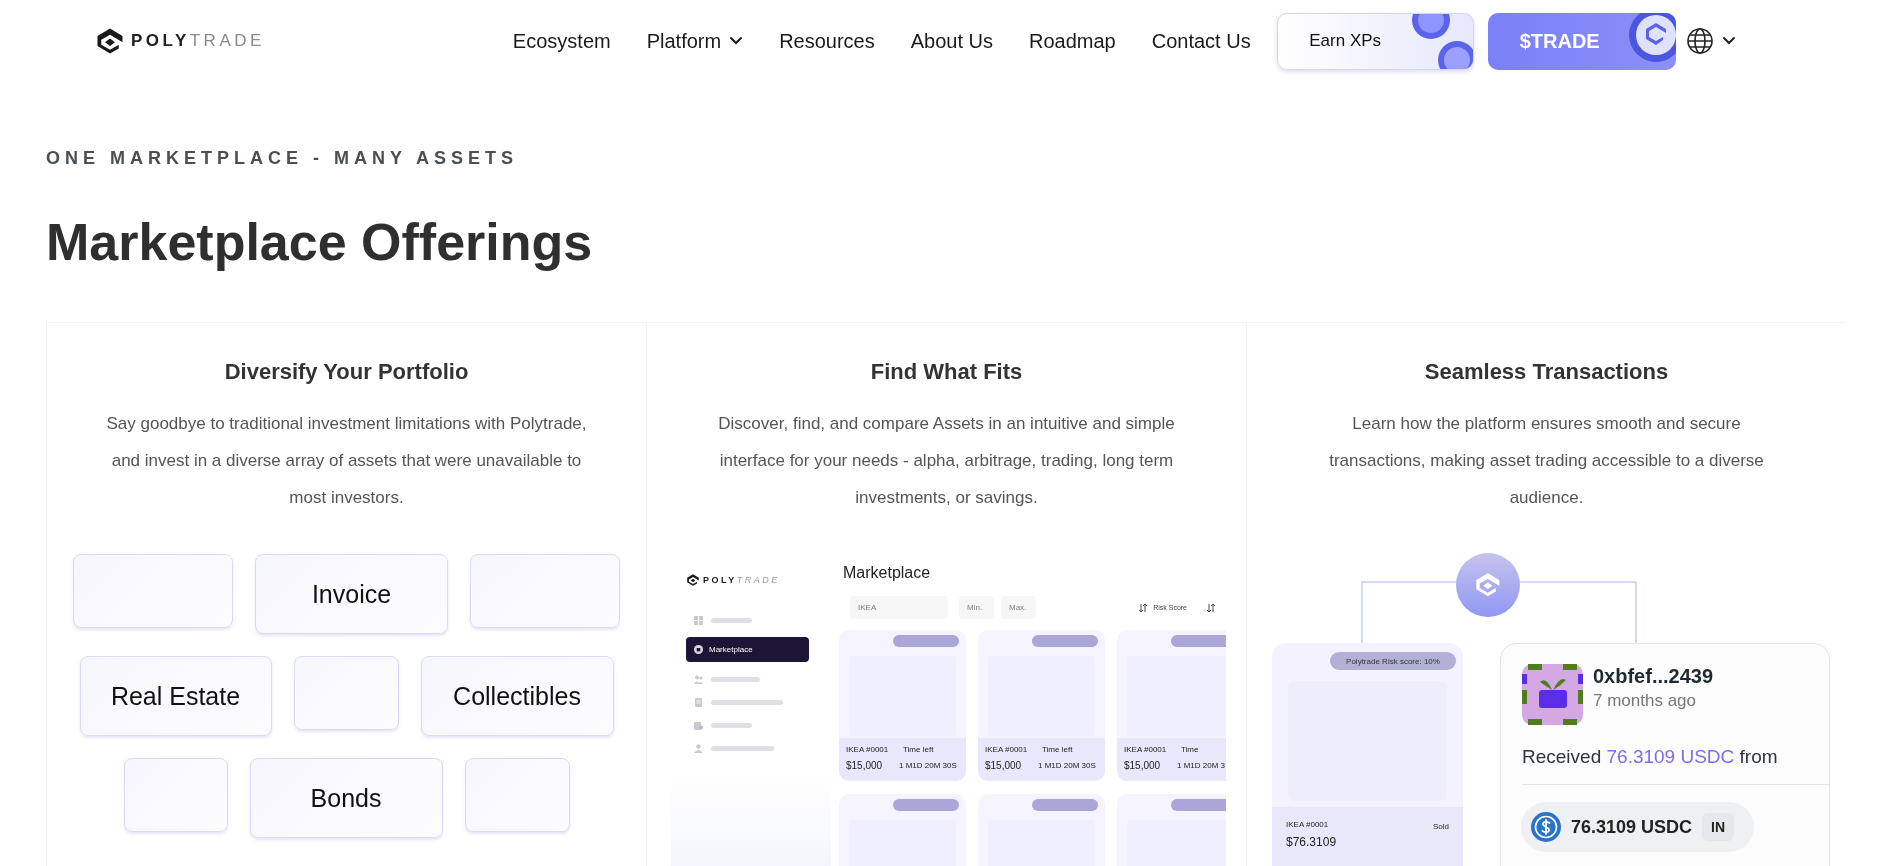  I want to click on card-description: Discover, find, and compare Assets in an intuitive and simple interface for your needs - alpha, arbitrage, trading, long term investments, or savings., so click(946, 461).